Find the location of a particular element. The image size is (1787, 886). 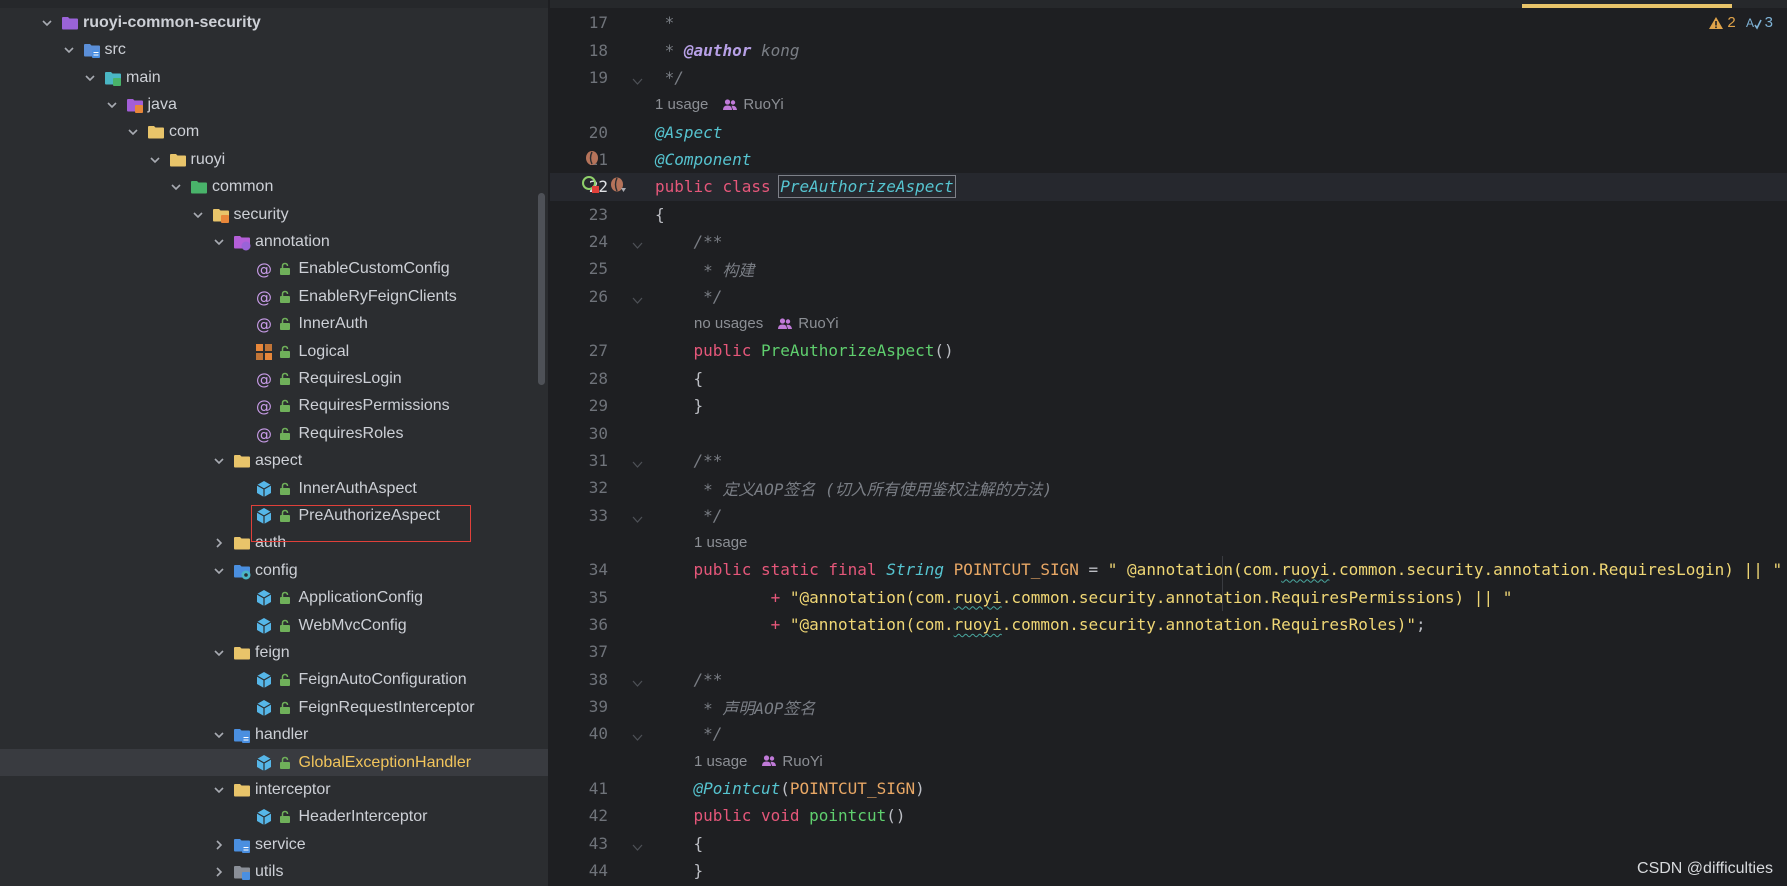

tree-item: aspect is located at coordinates (274, 461).